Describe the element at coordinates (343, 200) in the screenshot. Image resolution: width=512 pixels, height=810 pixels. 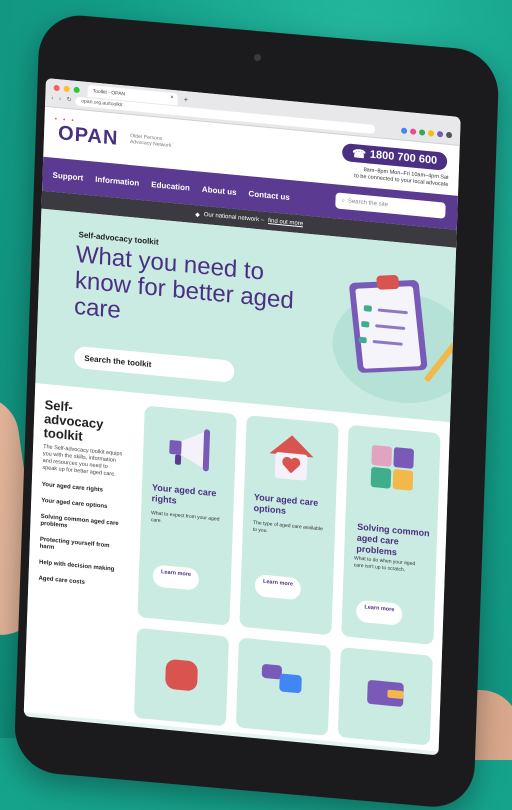
I see `search-icon: ⌕` at that location.